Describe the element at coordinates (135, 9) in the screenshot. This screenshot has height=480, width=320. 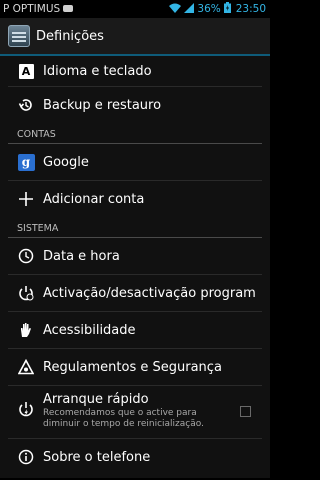
I see `status-bar: P OPTIMUS 36% 23:50` at that location.